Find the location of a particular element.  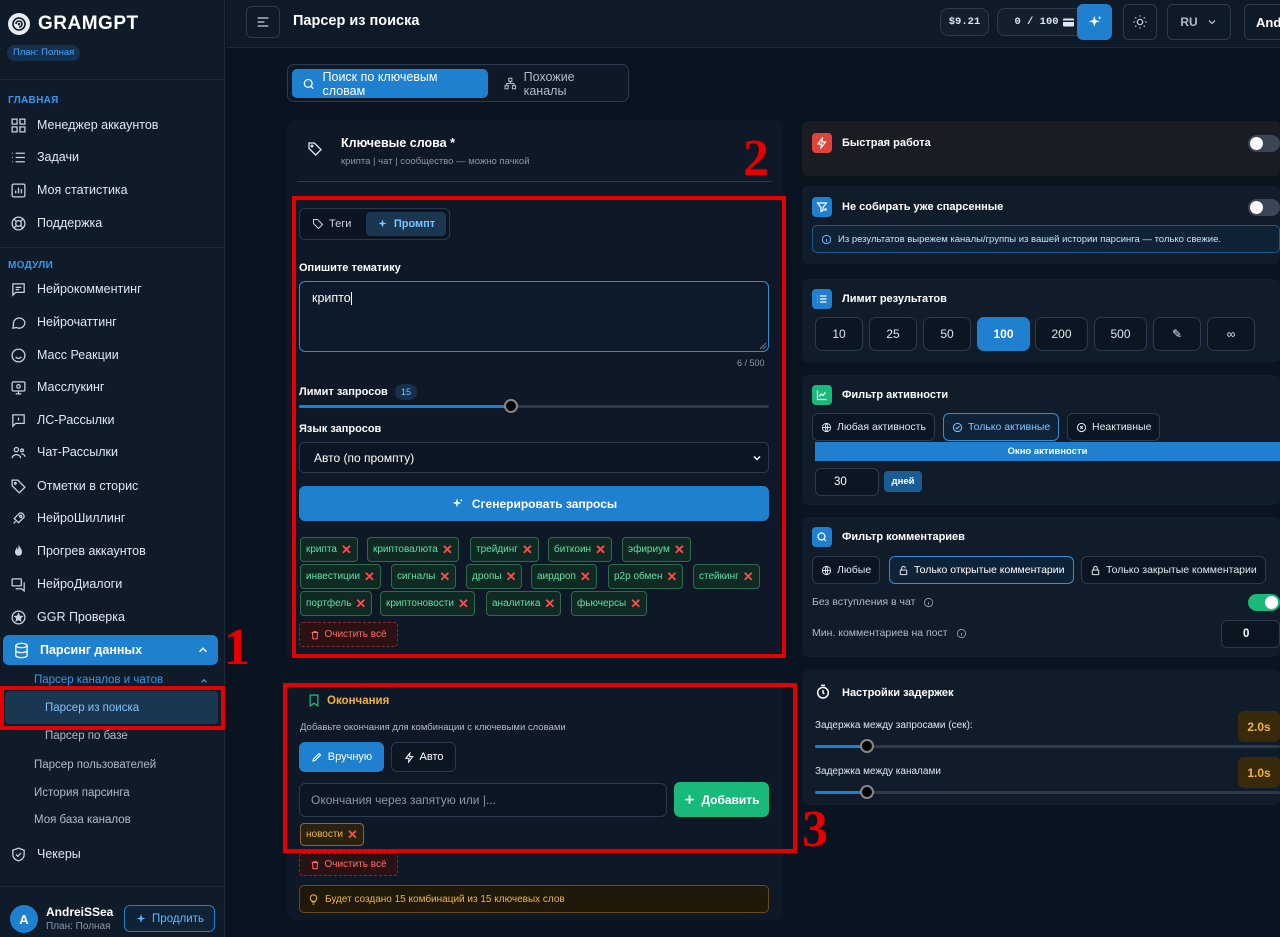

clear-endings-button: Очистить всё is located at coordinates (348, 864).